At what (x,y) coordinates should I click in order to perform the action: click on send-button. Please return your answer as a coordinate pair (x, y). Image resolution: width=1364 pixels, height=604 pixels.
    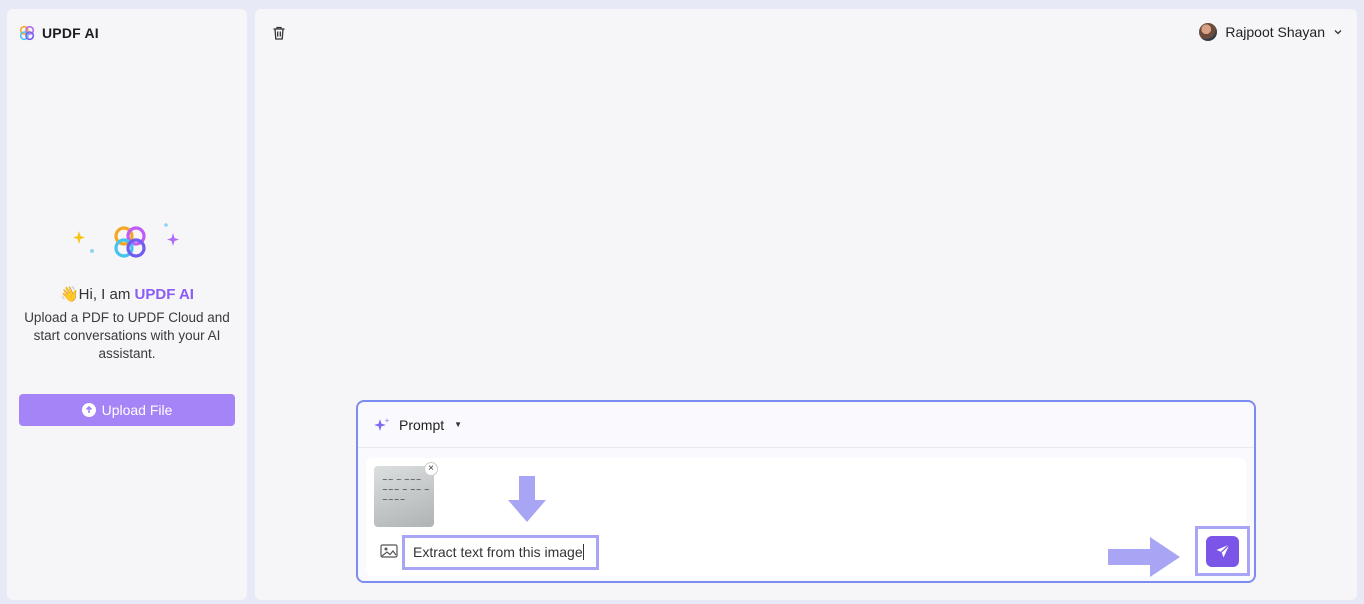
    Looking at the image, I should click on (1222, 551).